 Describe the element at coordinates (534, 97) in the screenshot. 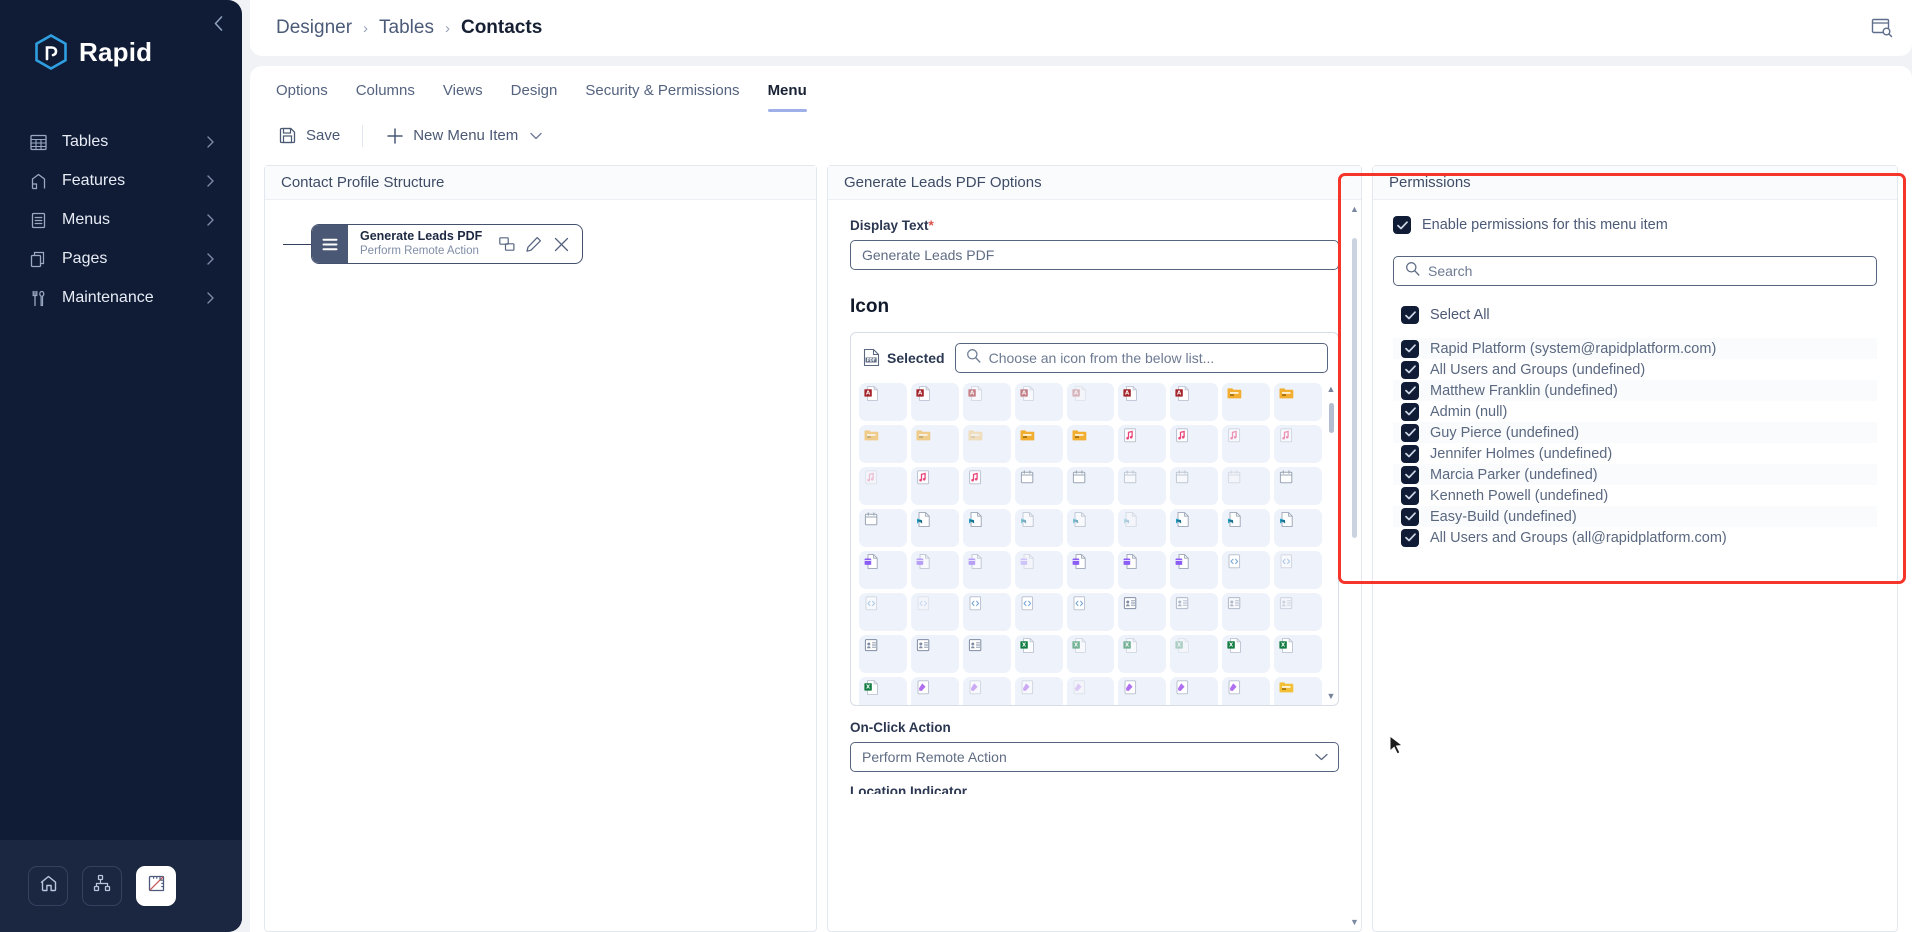

I see `tab-design: Design` at that location.